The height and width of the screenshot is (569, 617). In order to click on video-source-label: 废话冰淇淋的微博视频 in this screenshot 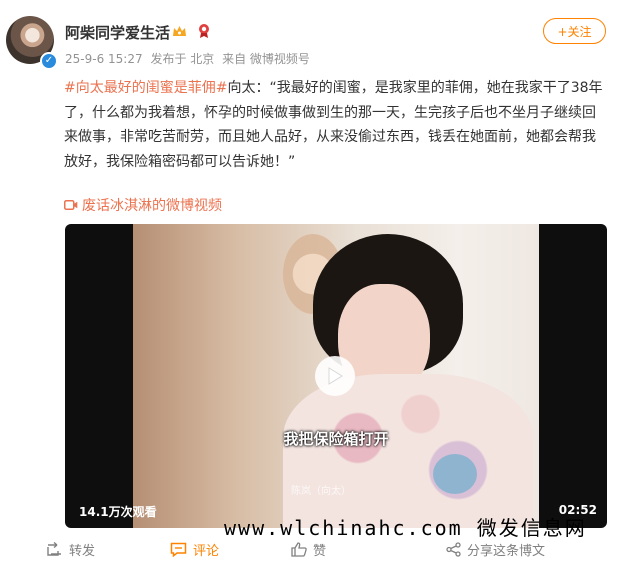, I will do `click(152, 206)`.